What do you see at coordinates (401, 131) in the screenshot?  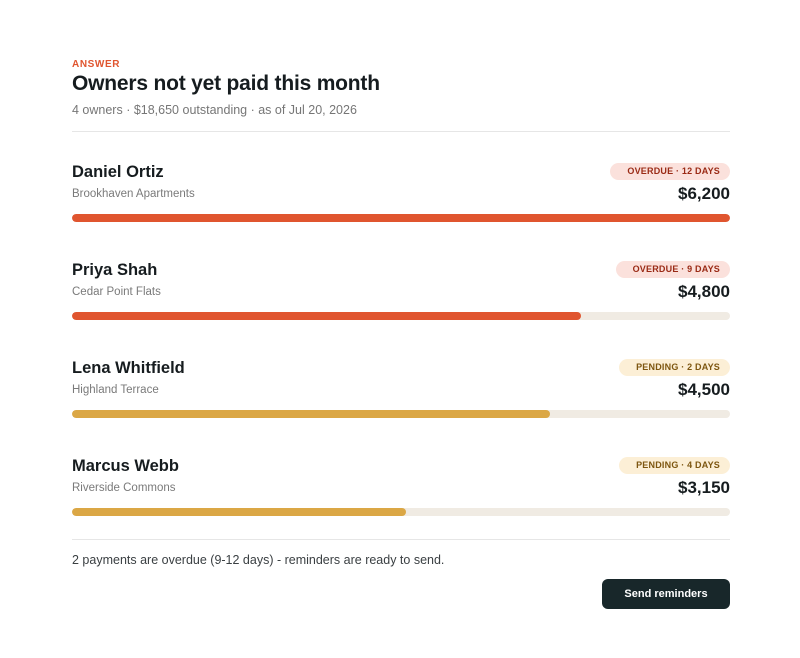 I see `header-divider` at bounding box center [401, 131].